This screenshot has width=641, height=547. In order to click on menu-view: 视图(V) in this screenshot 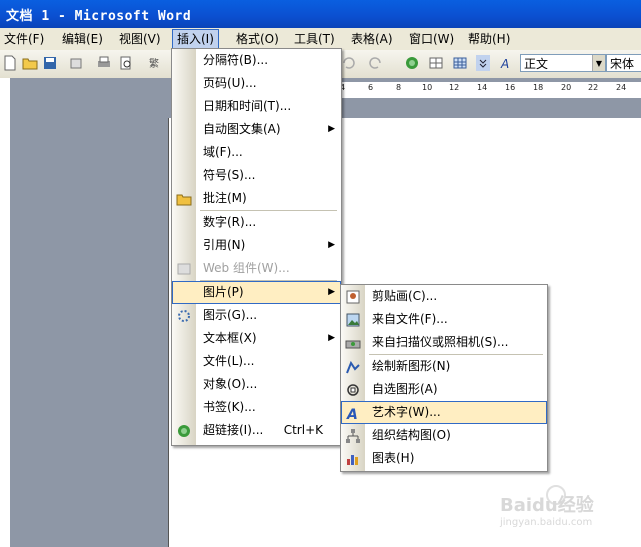, I will do `click(140, 39)`.